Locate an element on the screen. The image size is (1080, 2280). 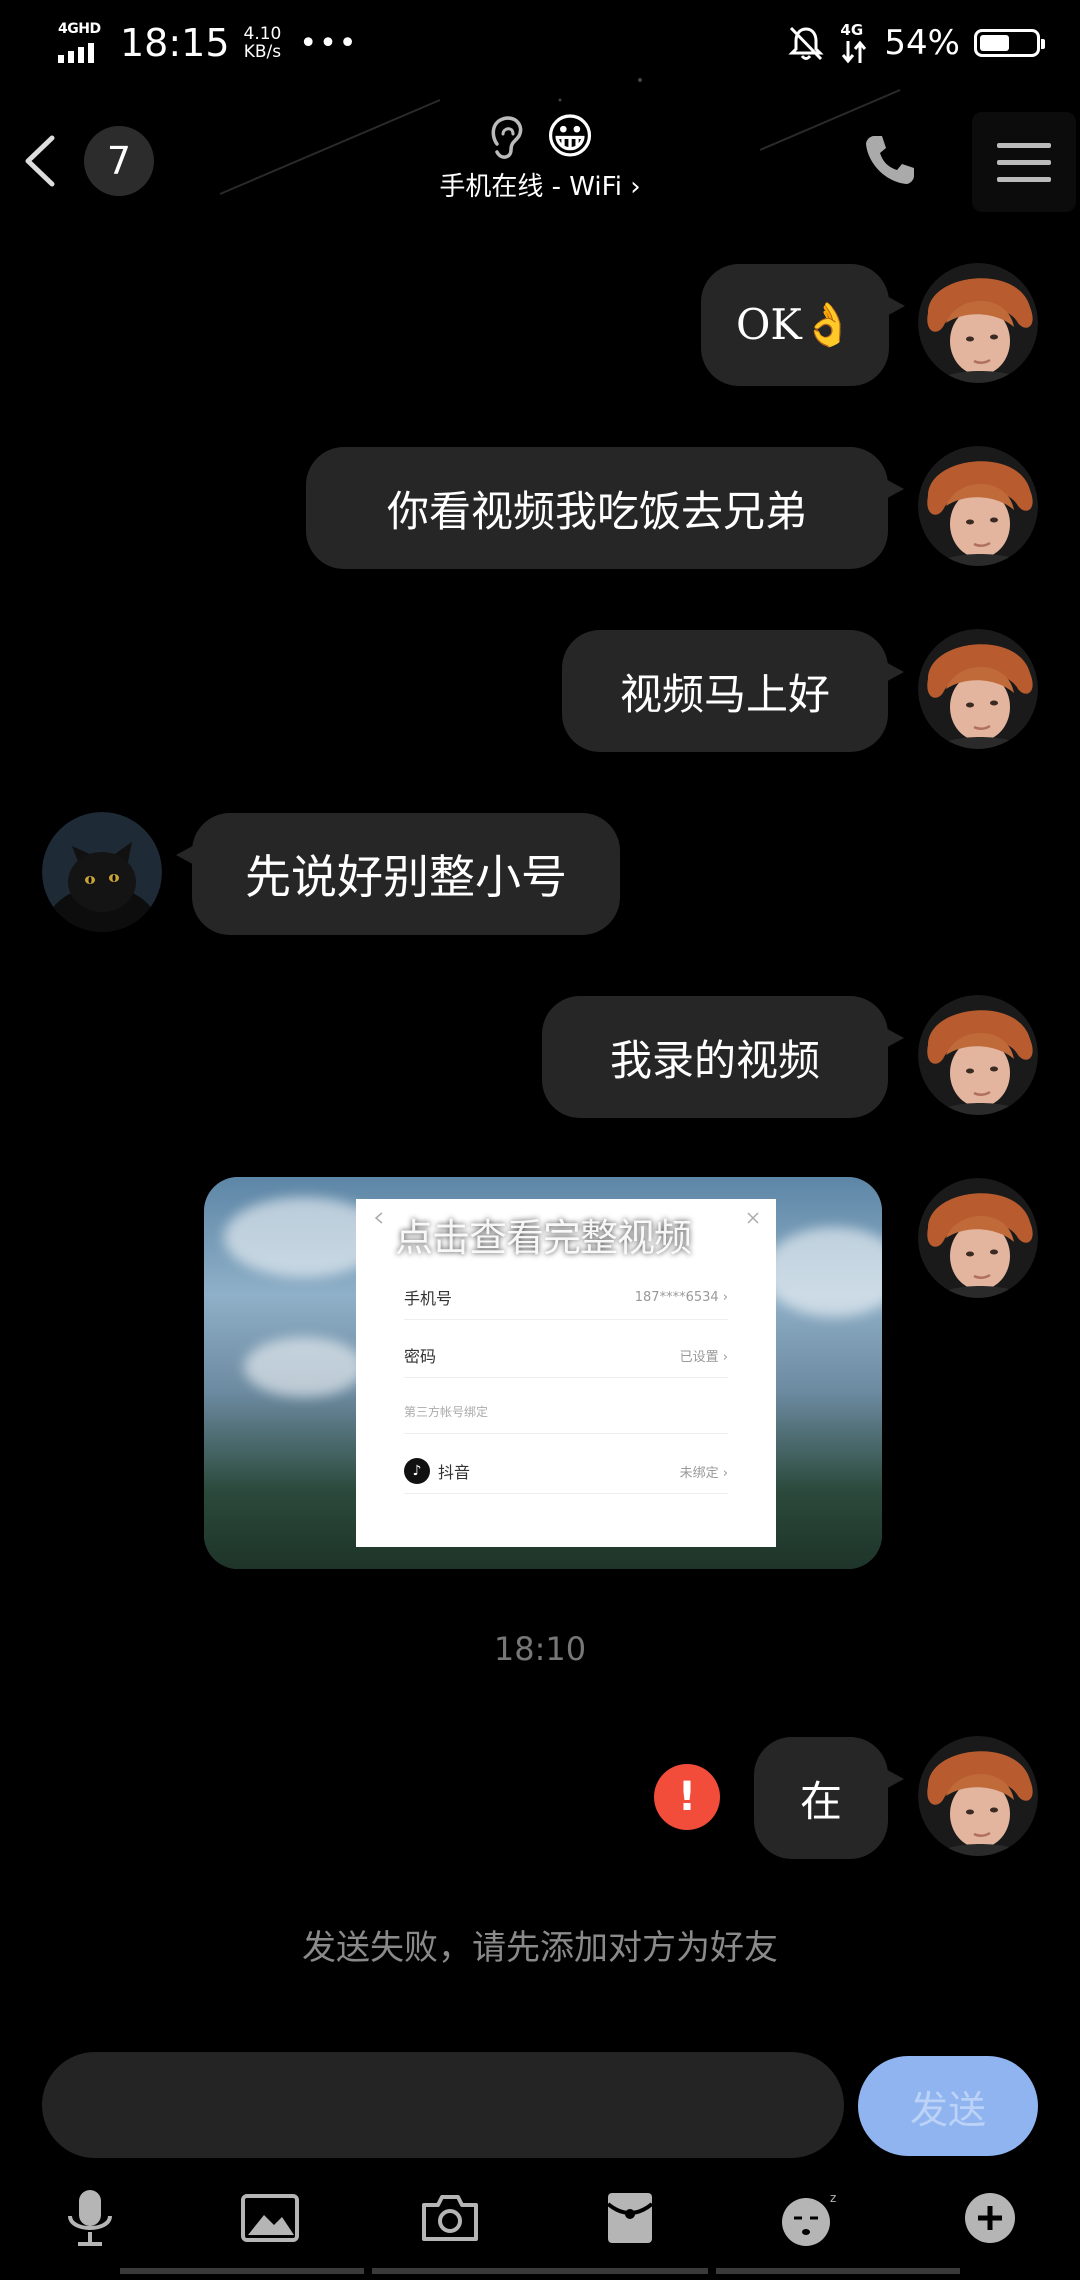
camera-icon is located at coordinates (450, 2218).